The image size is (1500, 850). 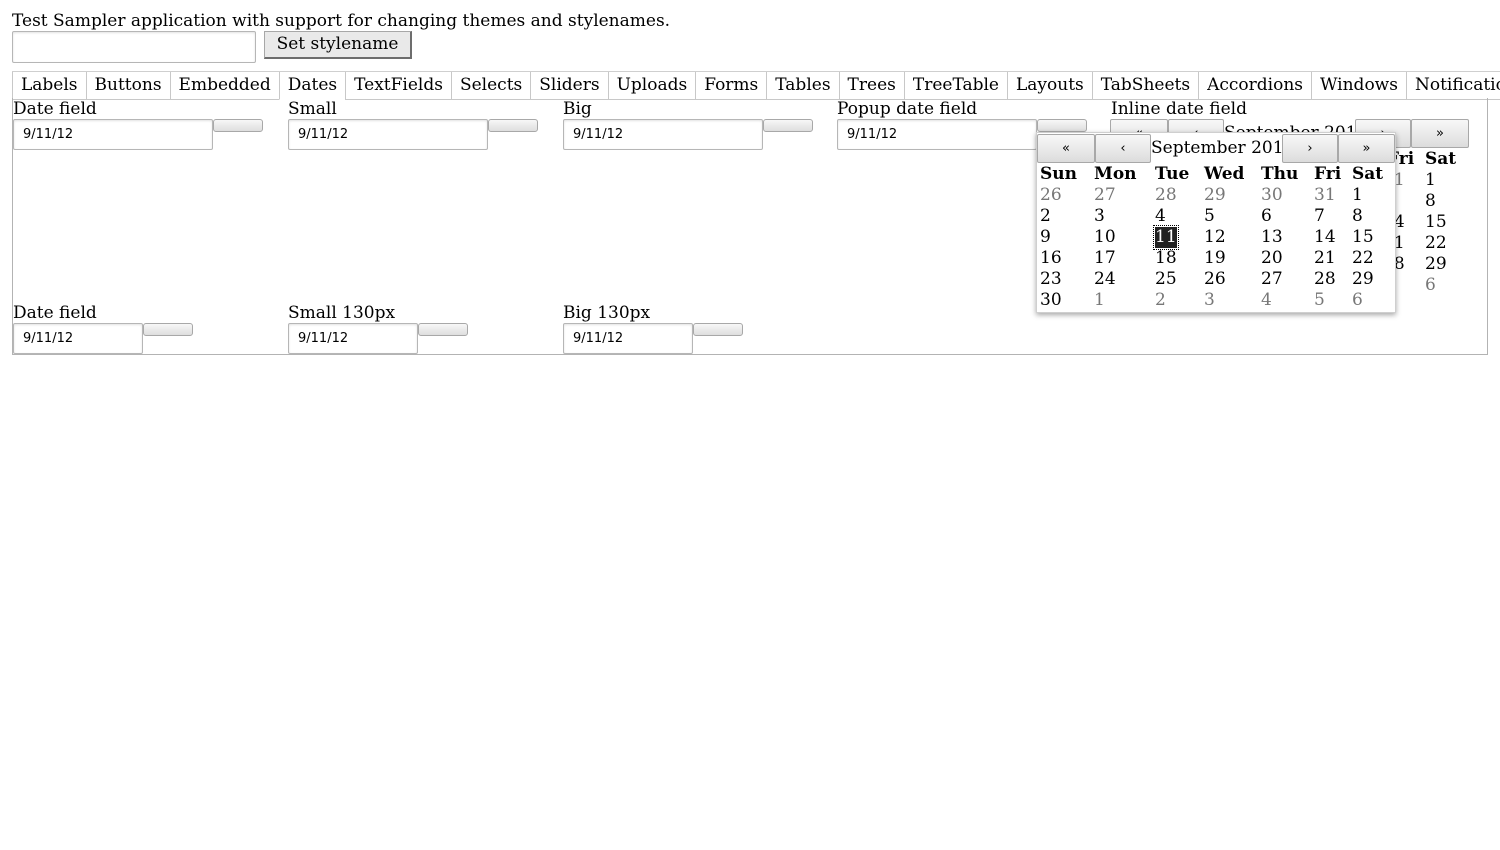 I want to click on weekday-sun: Sun, so click(x=1058, y=174).